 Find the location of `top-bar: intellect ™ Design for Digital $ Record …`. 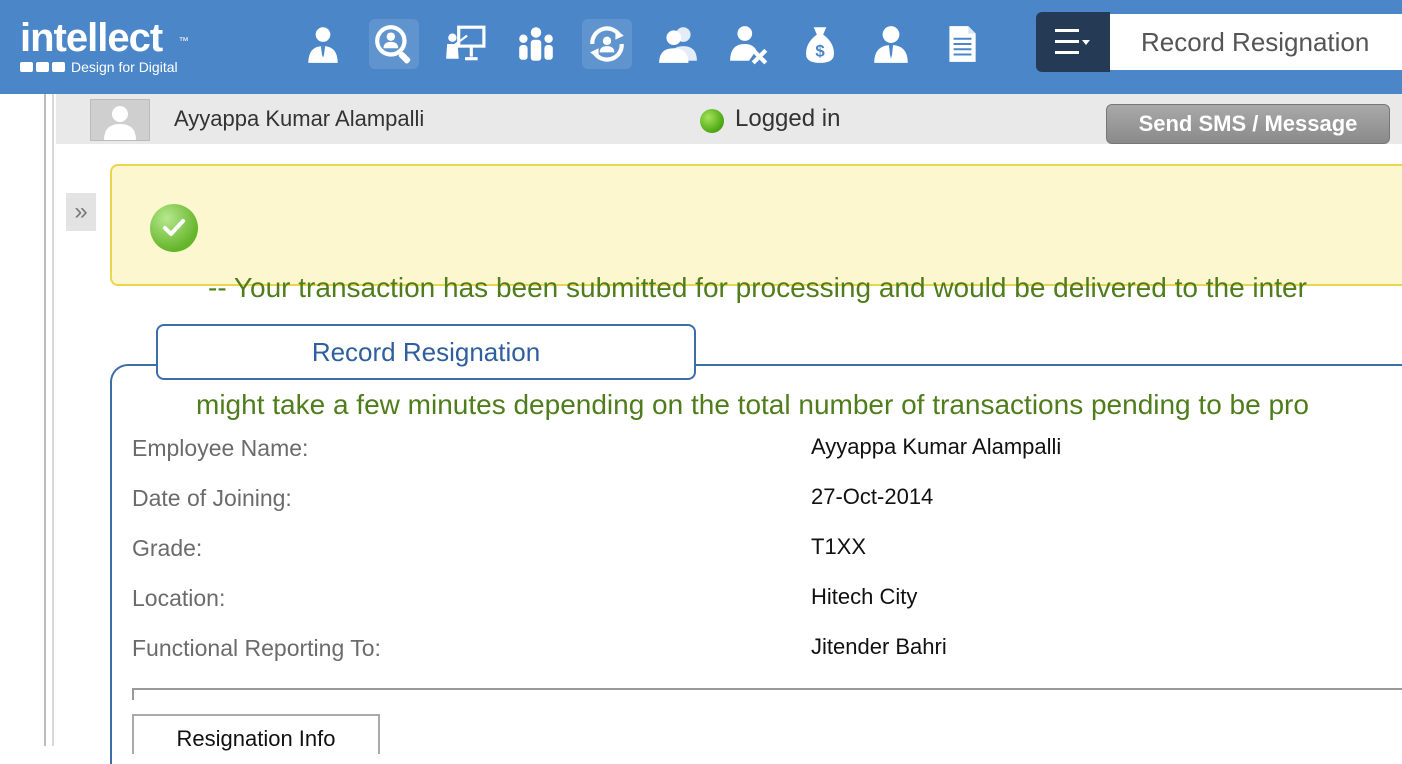

top-bar: intellect ™ Design for Digital $ Record … is located at coordinates (701, 47).